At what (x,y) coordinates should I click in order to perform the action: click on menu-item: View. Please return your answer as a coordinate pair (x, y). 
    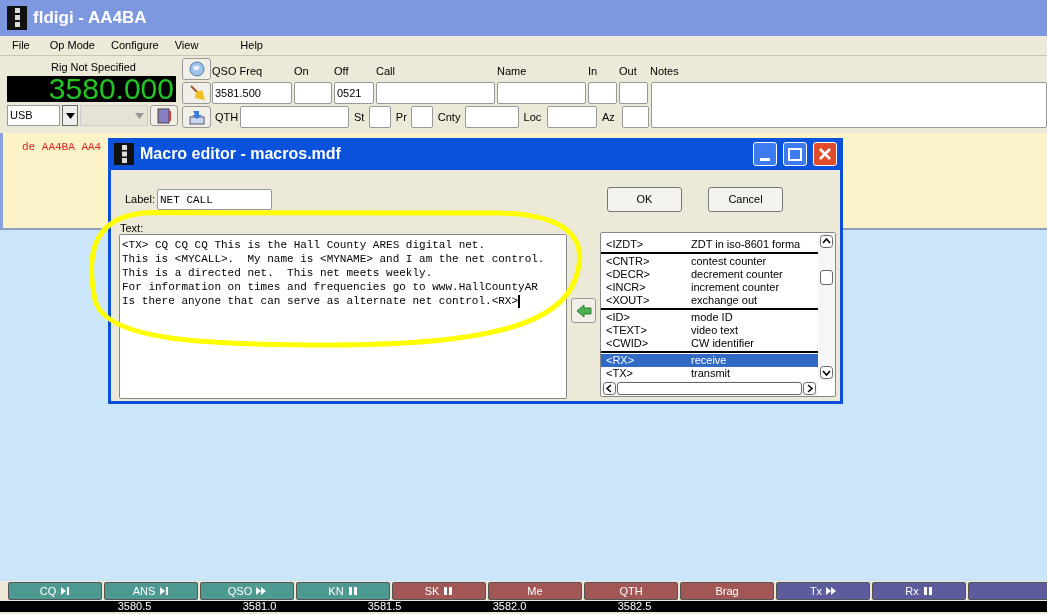
    Looking at the image, I should click on (186, 45).